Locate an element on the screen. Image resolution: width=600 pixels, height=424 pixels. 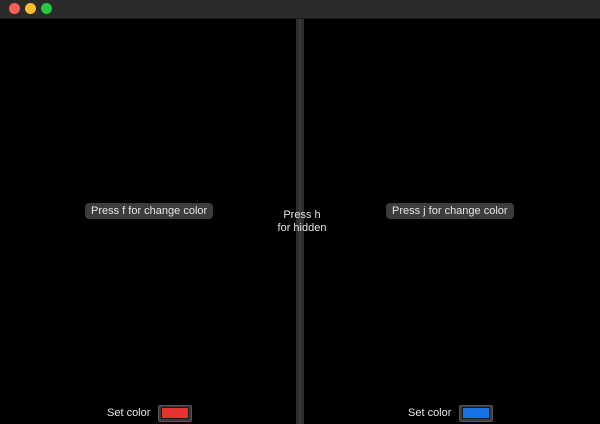
right-set-color-label: Set color is located at coordinates (430, 413).